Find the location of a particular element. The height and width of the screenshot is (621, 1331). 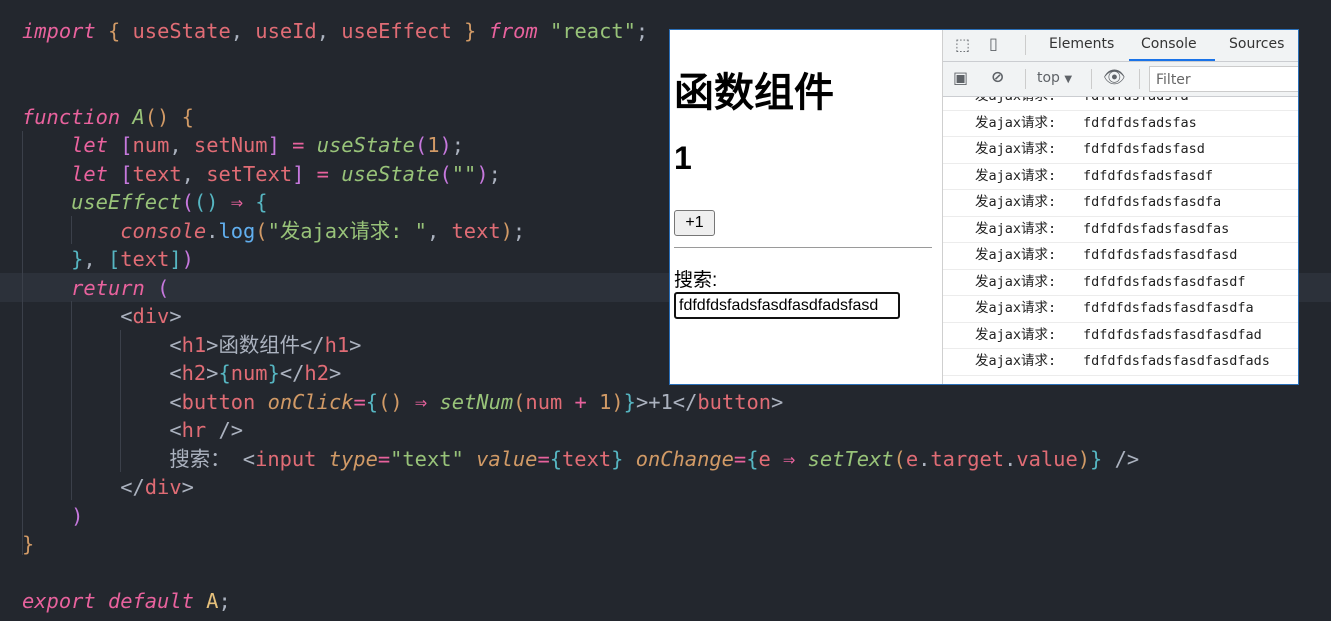

code-token: ] is located at coordinates (298, 173).